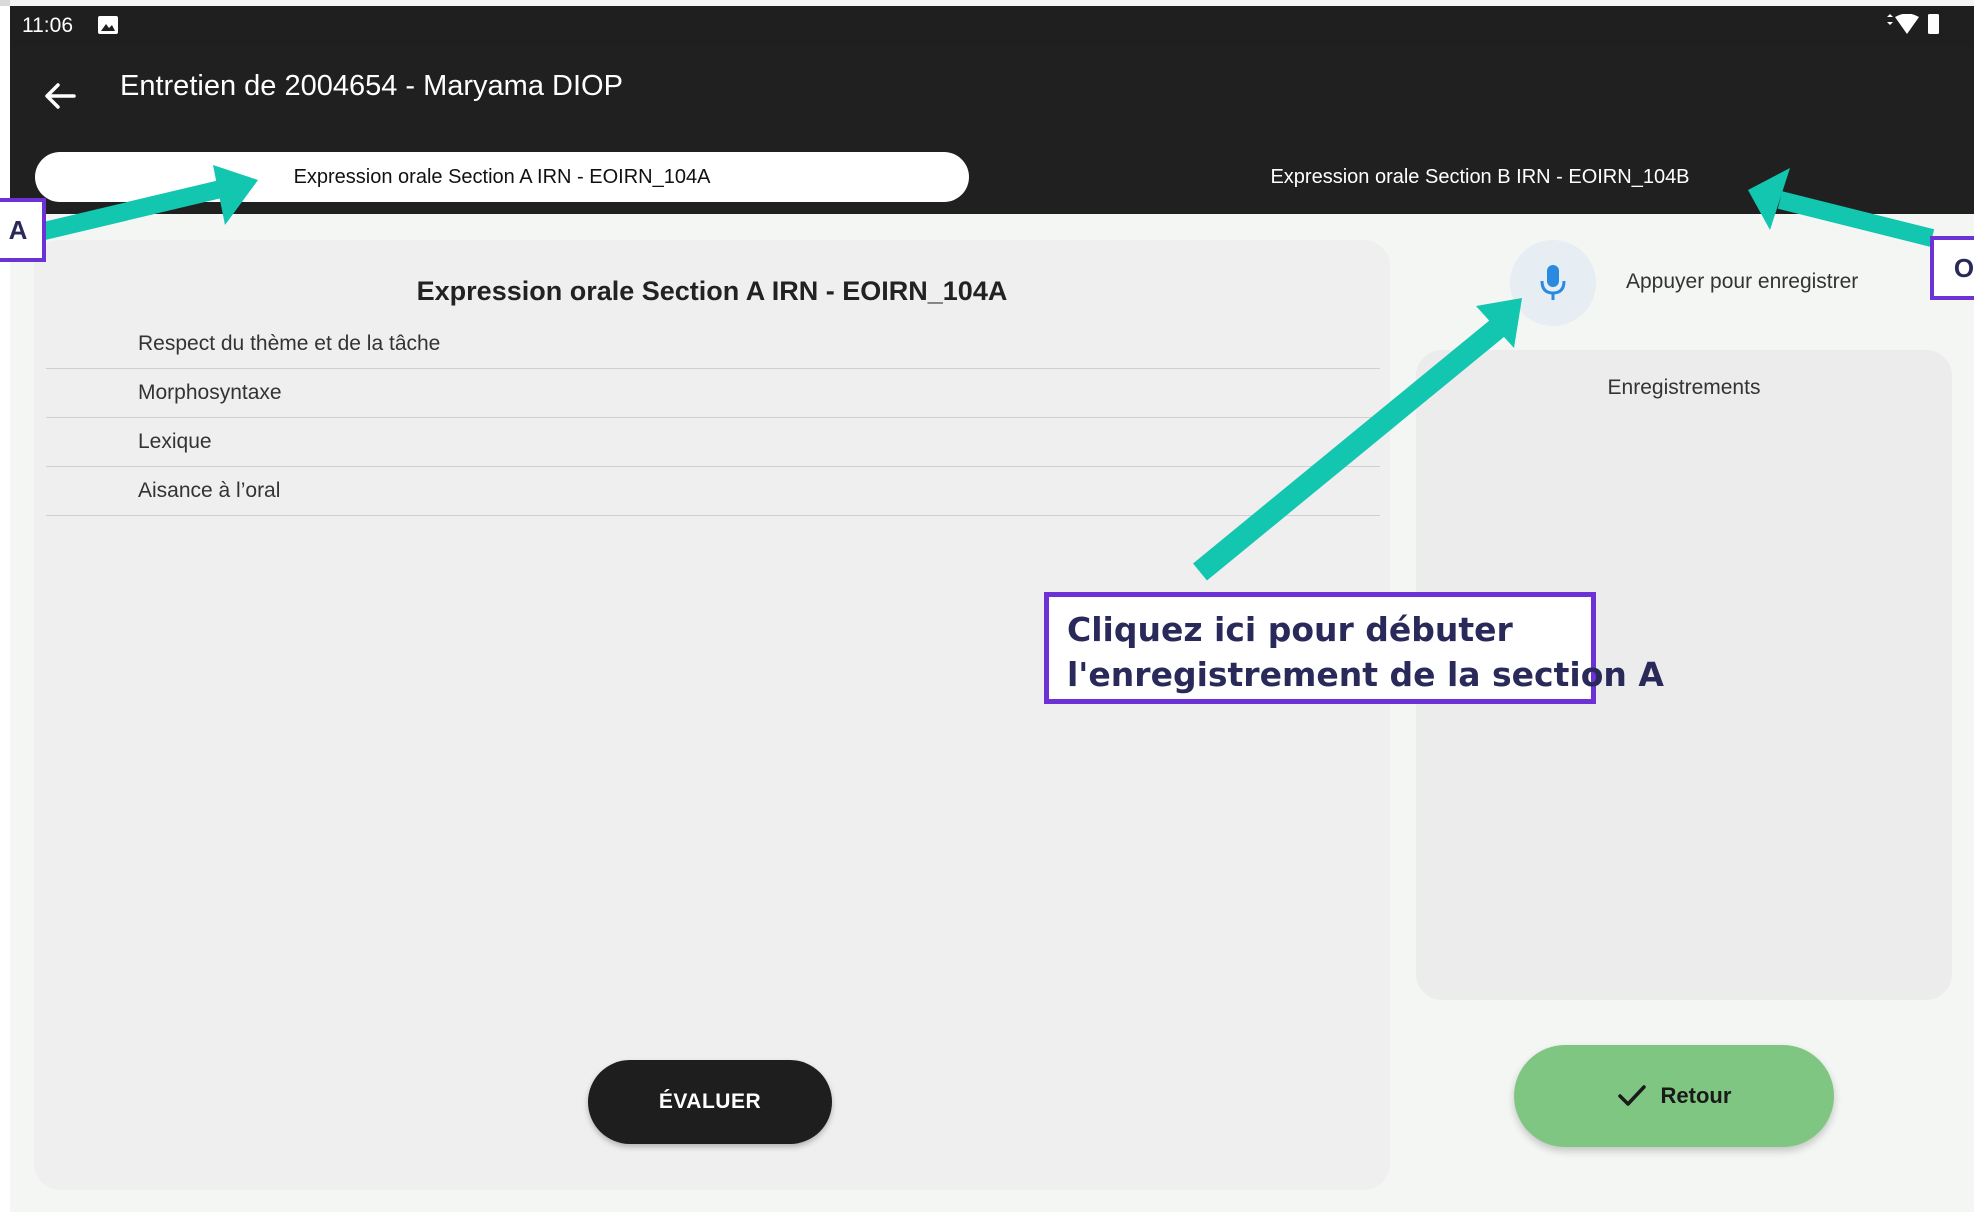  Describe the element at coordinates (1631, 1095) in the screenshot. I see `check-icon` at that location.